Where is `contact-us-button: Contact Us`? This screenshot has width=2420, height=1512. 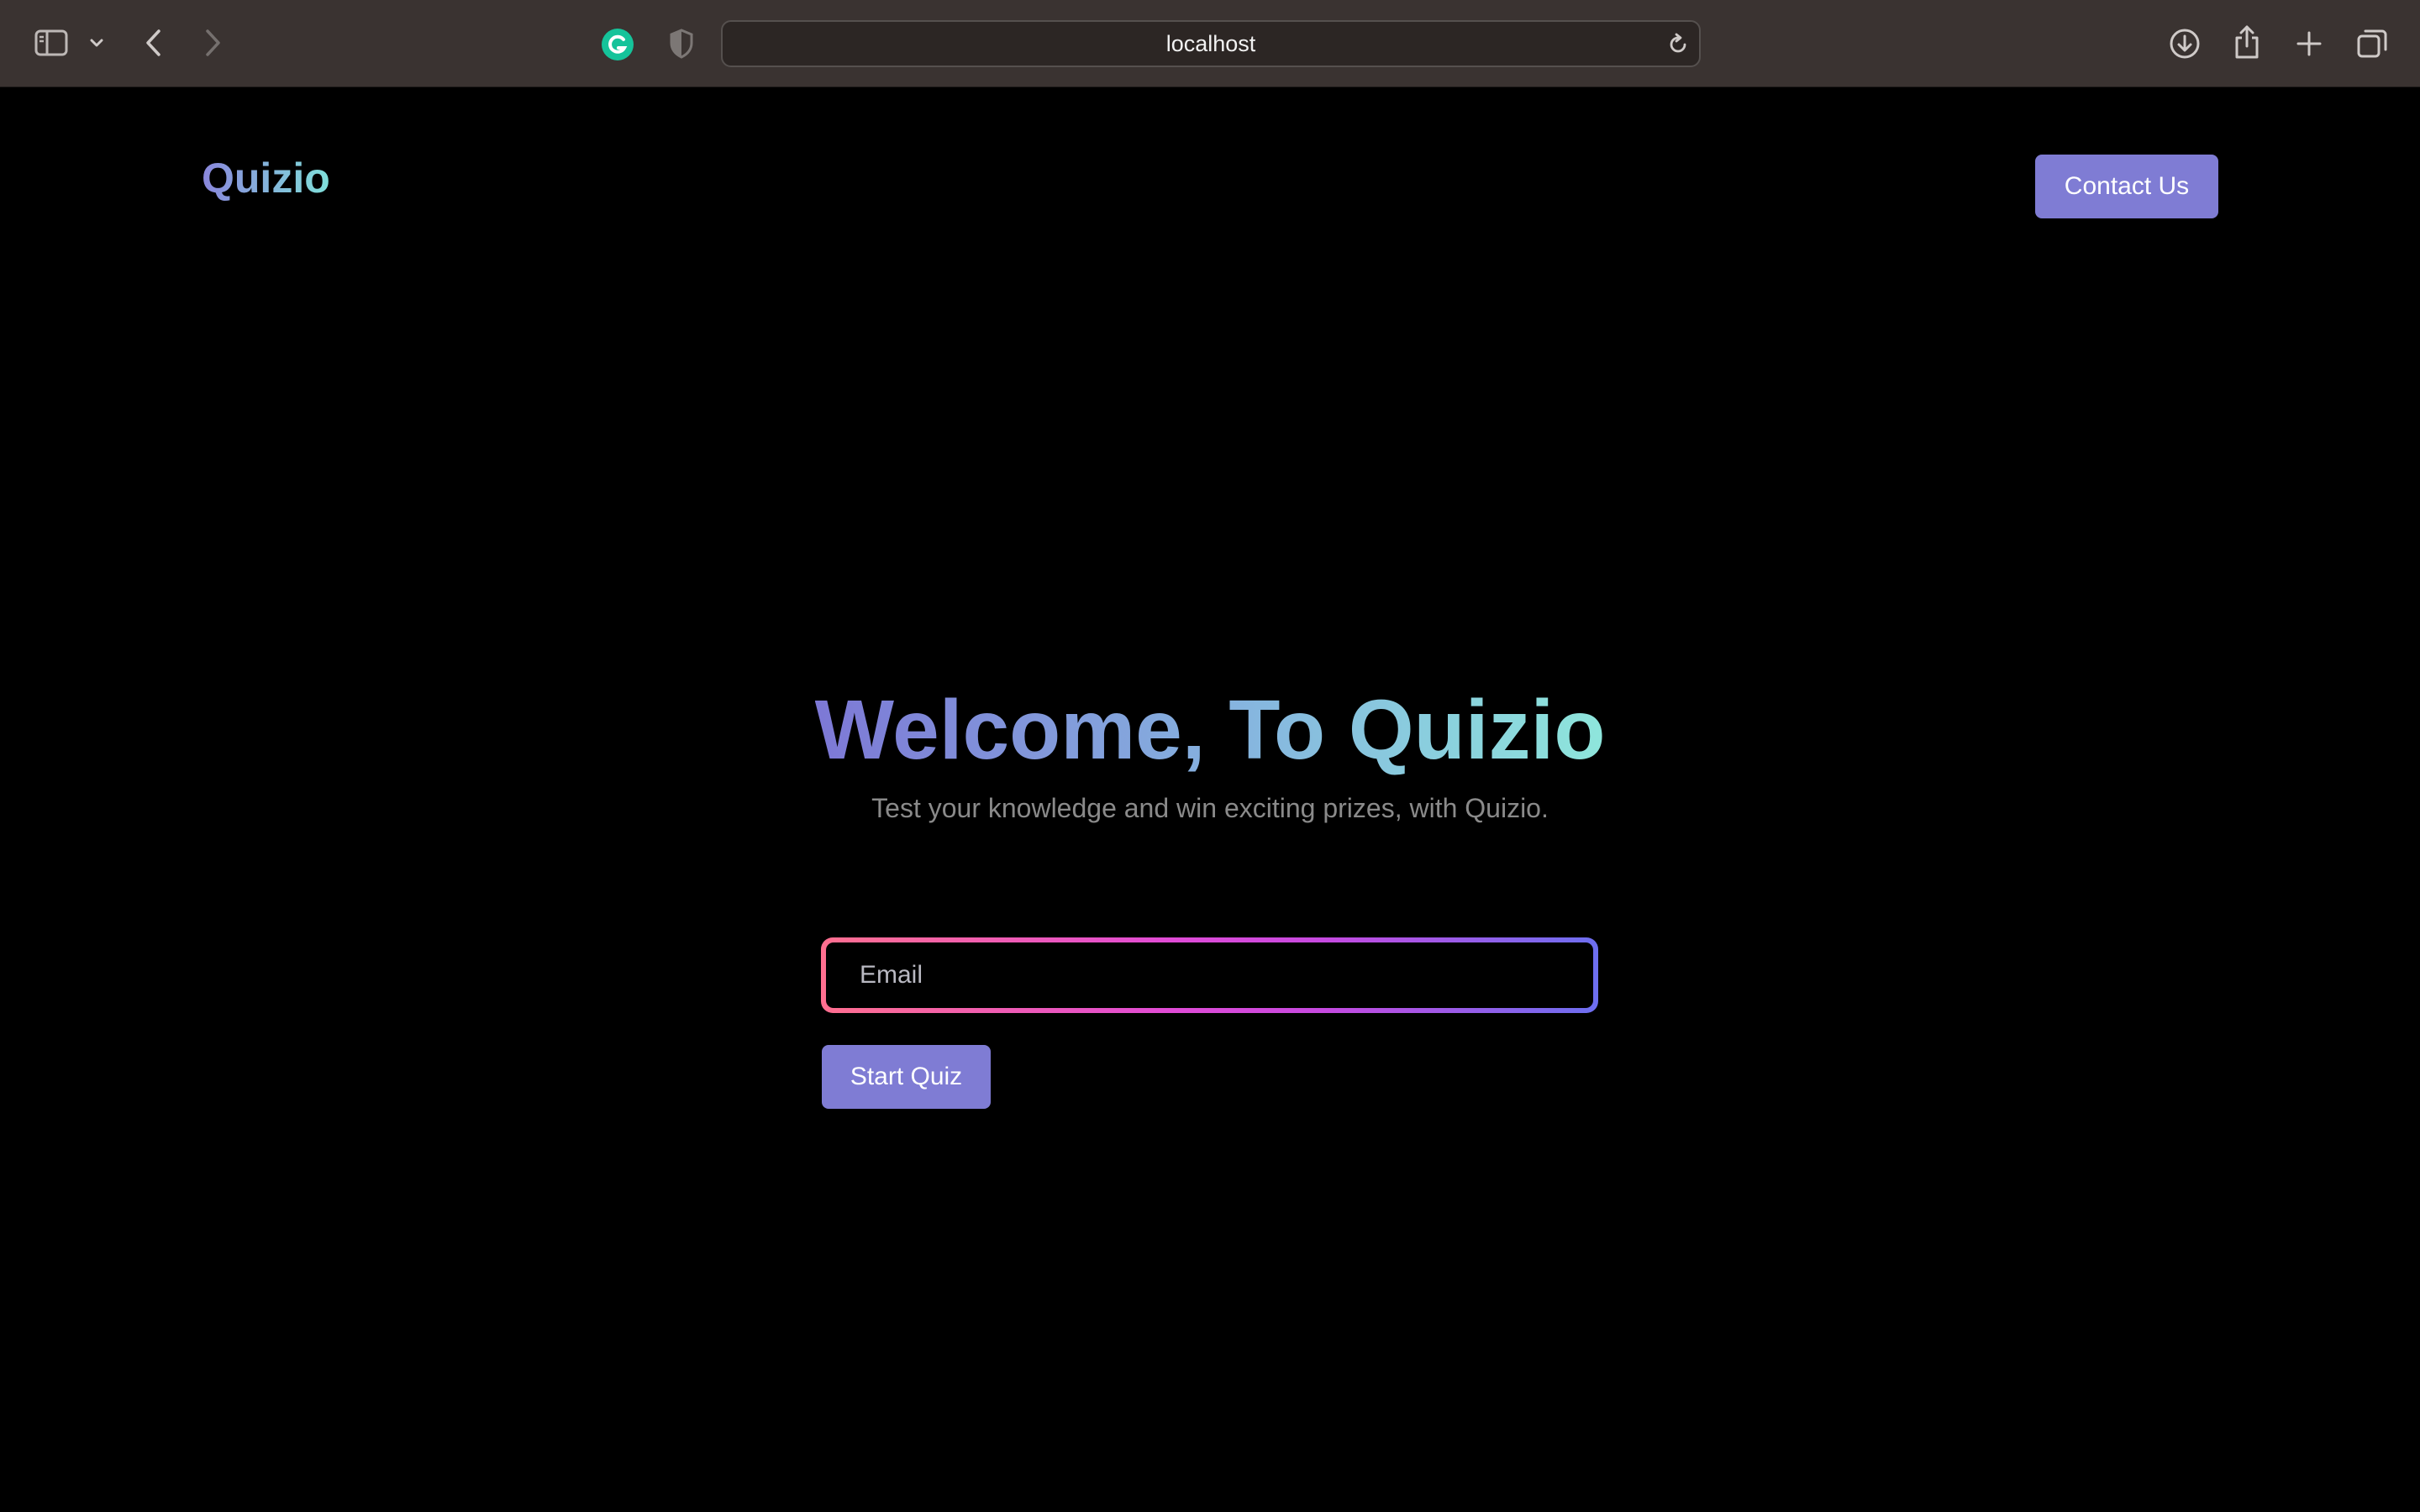 contact-us-button: Contact Us is located at coordinates (2126, 186).